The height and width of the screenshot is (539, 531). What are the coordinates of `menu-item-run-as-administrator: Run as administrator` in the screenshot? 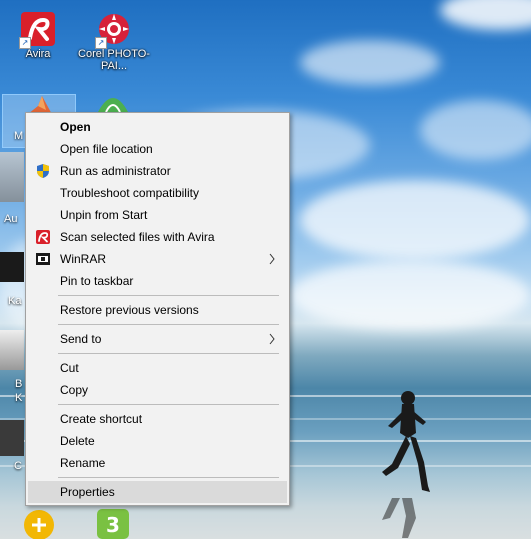 It's located at (157, 171).